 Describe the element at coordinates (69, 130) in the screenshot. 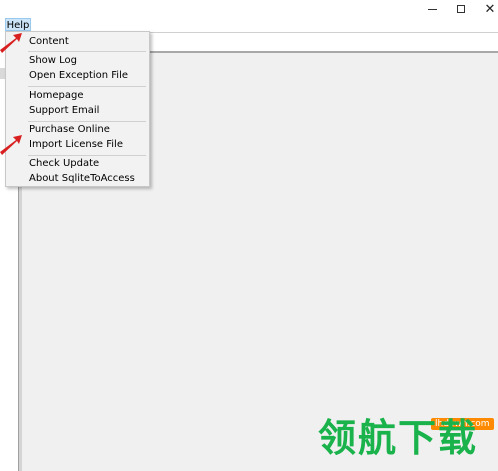

I see `menu-item-purchase-online: Purchase Online` at that location.